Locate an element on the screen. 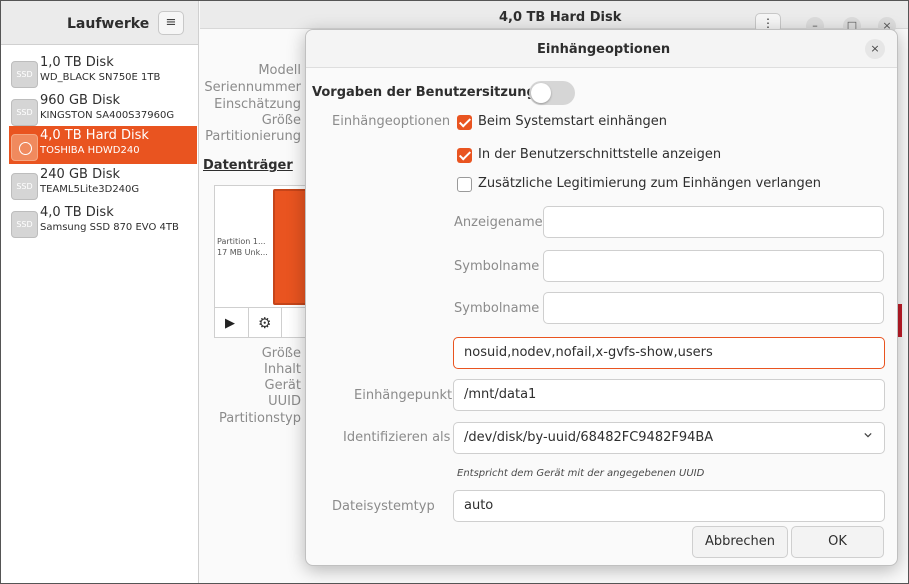 The width and height of the screenshot is (909, 584). disk-name: 1,0 TB Disk is located at coordinates (77, 62).